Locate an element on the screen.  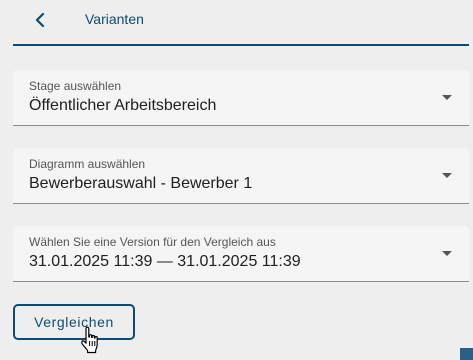
chevron-left-icon is located at coordinates (40, 20).